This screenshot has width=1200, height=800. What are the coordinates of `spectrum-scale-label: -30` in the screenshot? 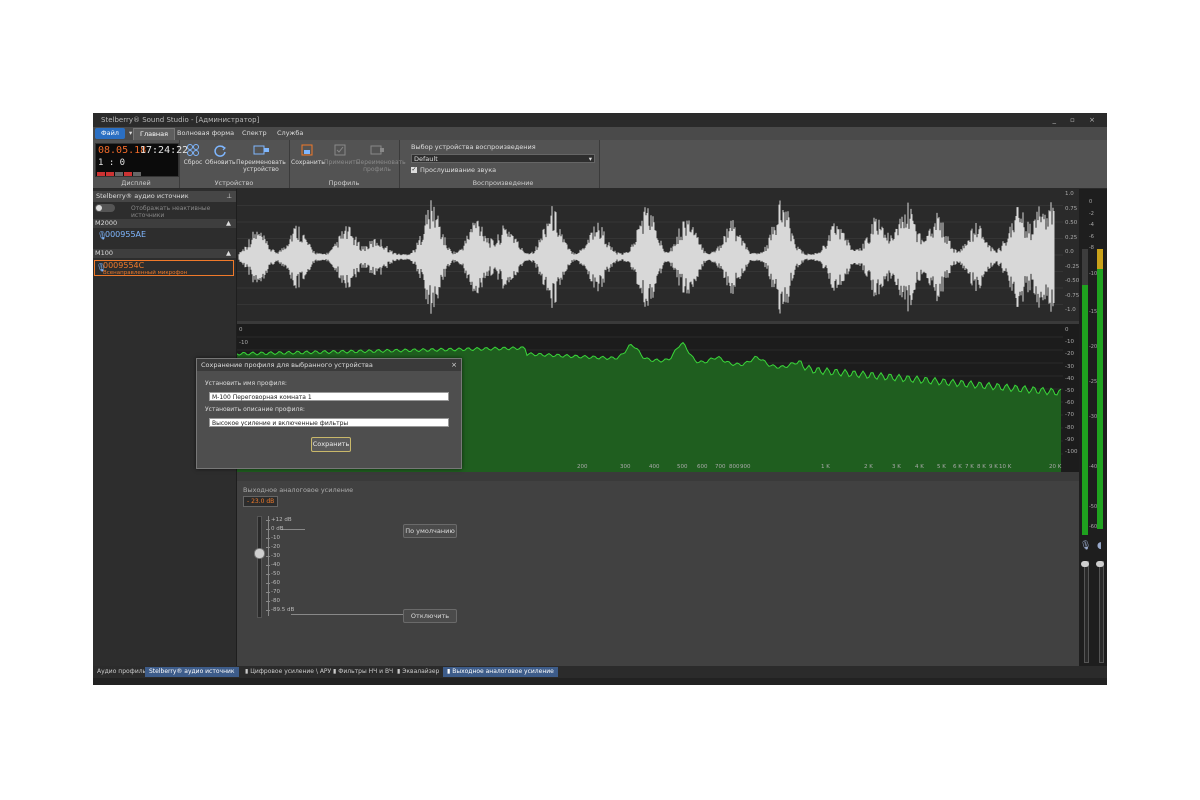 It's located at (1069, 366).